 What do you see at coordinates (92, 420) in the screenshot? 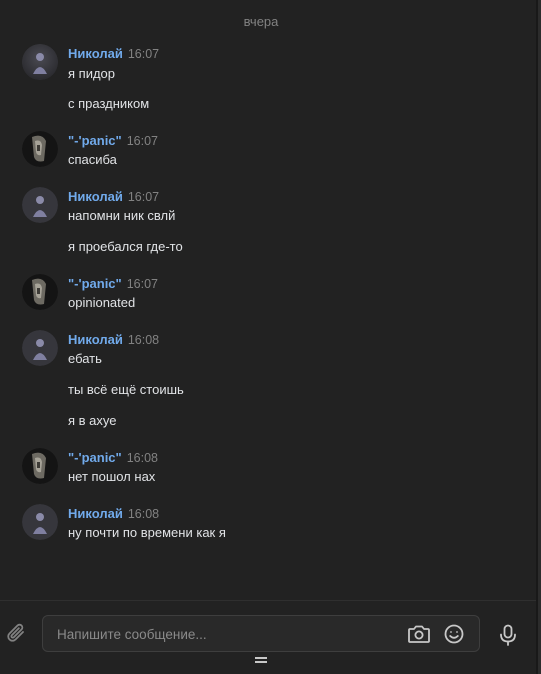
I see `message-text: я в ахуе` at bounding box center [92, 420].